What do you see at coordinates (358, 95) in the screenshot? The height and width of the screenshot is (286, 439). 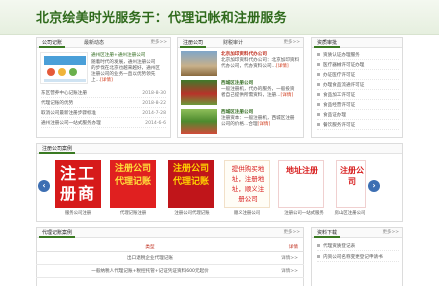 I see `qualification-item: 食品加工许可证` at bounding box center [358, 95].